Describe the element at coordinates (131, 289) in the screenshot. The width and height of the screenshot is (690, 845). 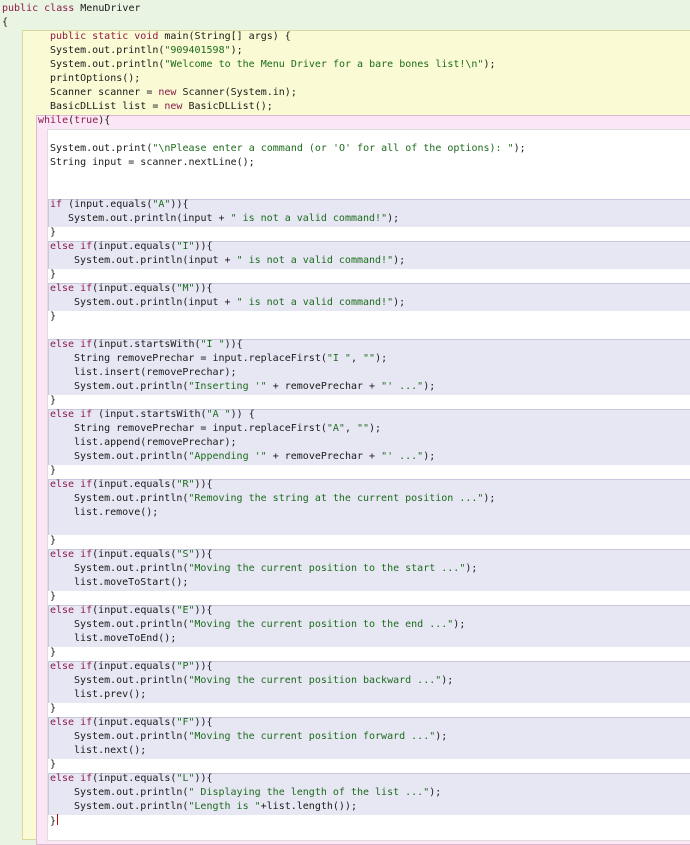
I see `code-line: else if(input.equals("M")){` at that location.